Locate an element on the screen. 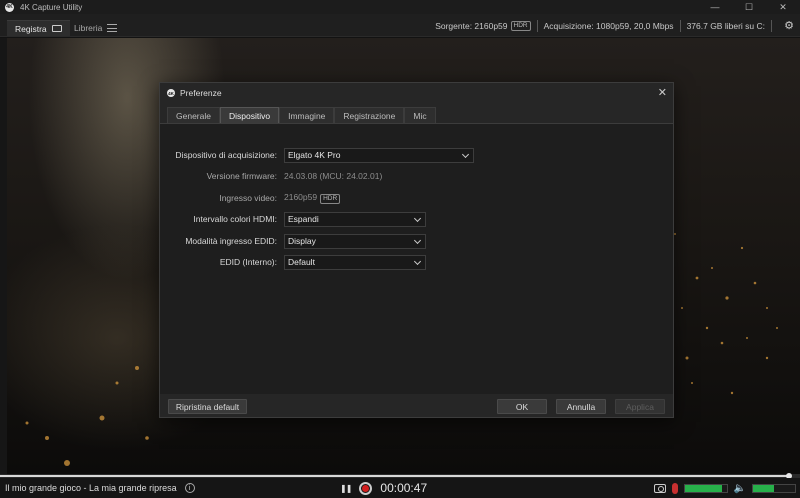 The width and height of the screenshot is (800, 498). speaker-icon: 🔈 is located at coordinates (740, 488).